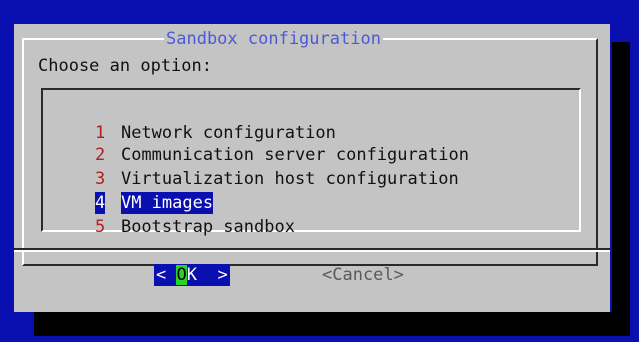 The height and width of the screenshot is (342, 639). Describe the element at coordinates (332, 324) in the screenshot. I see `dialog-shadow-bottom` at that location.